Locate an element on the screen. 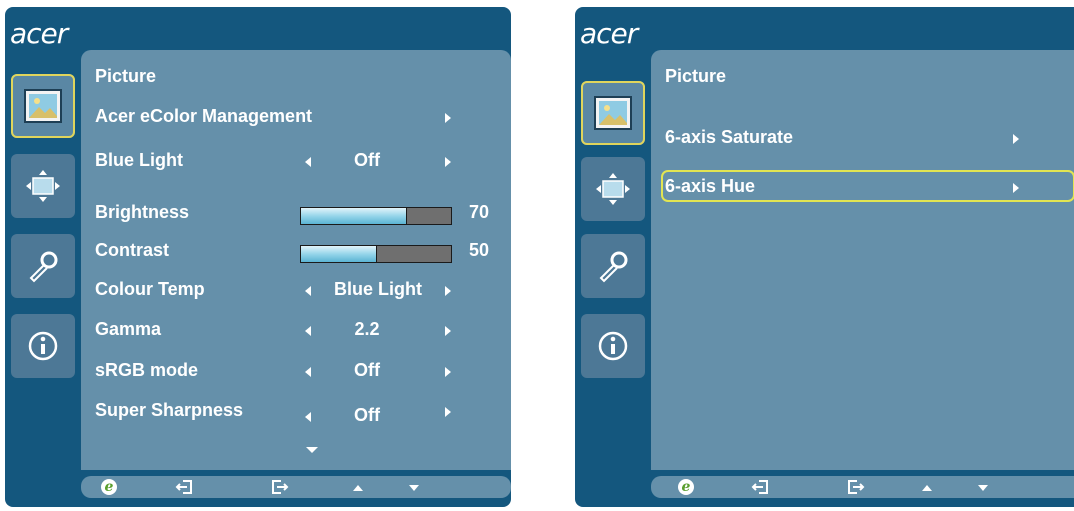 Image resolution: width=1074 pixels, height=511 pixels. colour-temp-value: Blue Light is located at coordinates (378, 289).